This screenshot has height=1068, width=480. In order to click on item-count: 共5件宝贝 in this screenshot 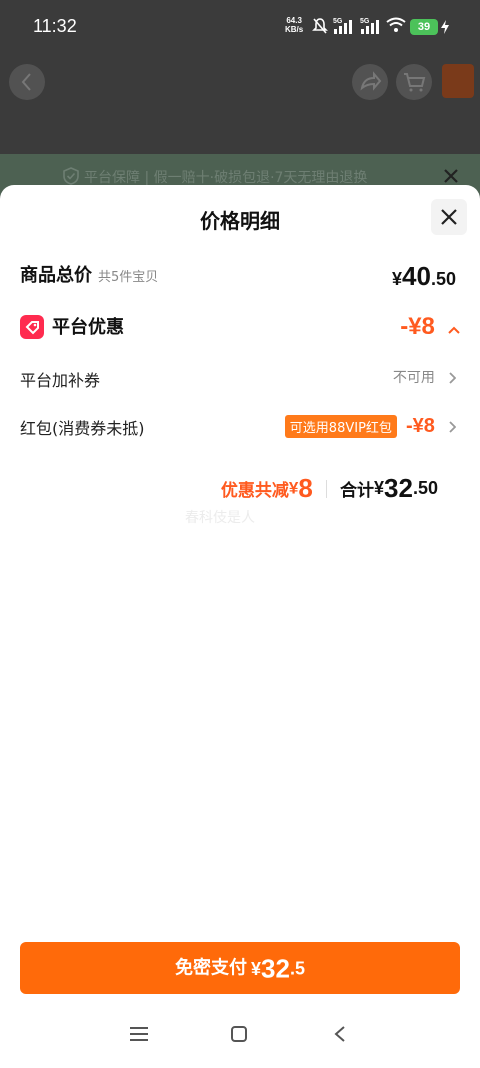, I will do `click(128, 277)`.